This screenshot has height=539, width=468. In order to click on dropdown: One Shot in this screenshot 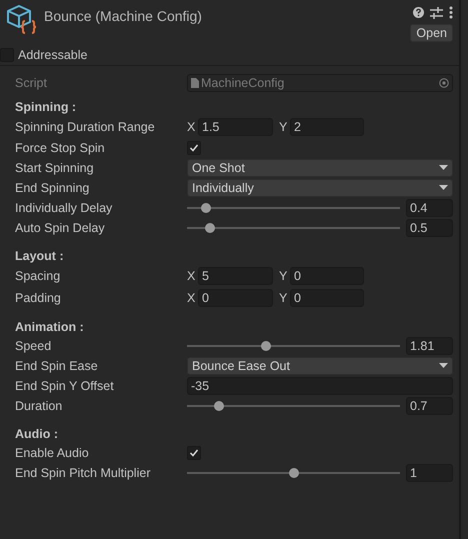, I will do `click(320, 168)`.